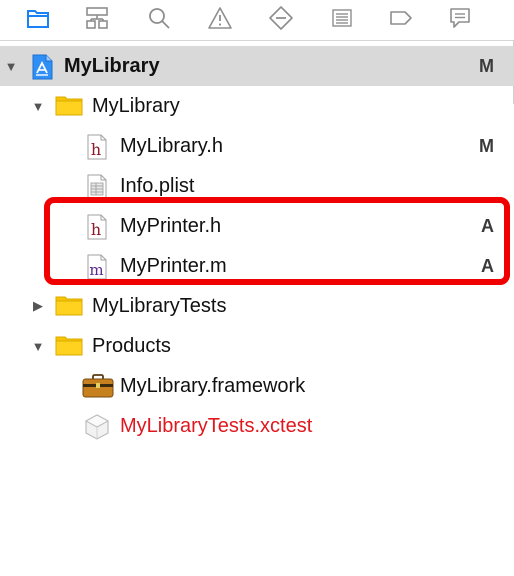 The width and height of the screenshot is (514, 576). Describe the element at coordinates (97, 187) in the screenshot. I see `plist-file-icon` at that location.